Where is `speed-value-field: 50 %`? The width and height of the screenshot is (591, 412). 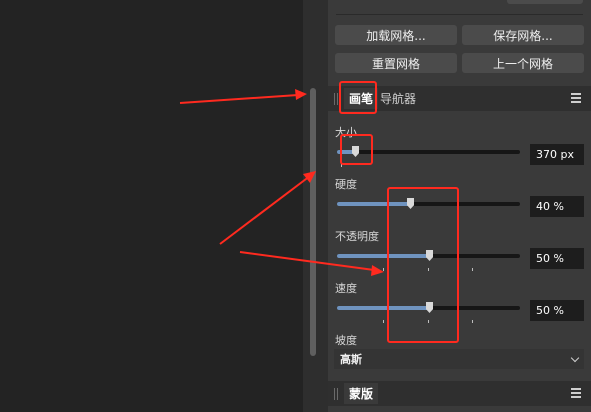
speed-value-field: 50 % is located at coordinates (557, 310).